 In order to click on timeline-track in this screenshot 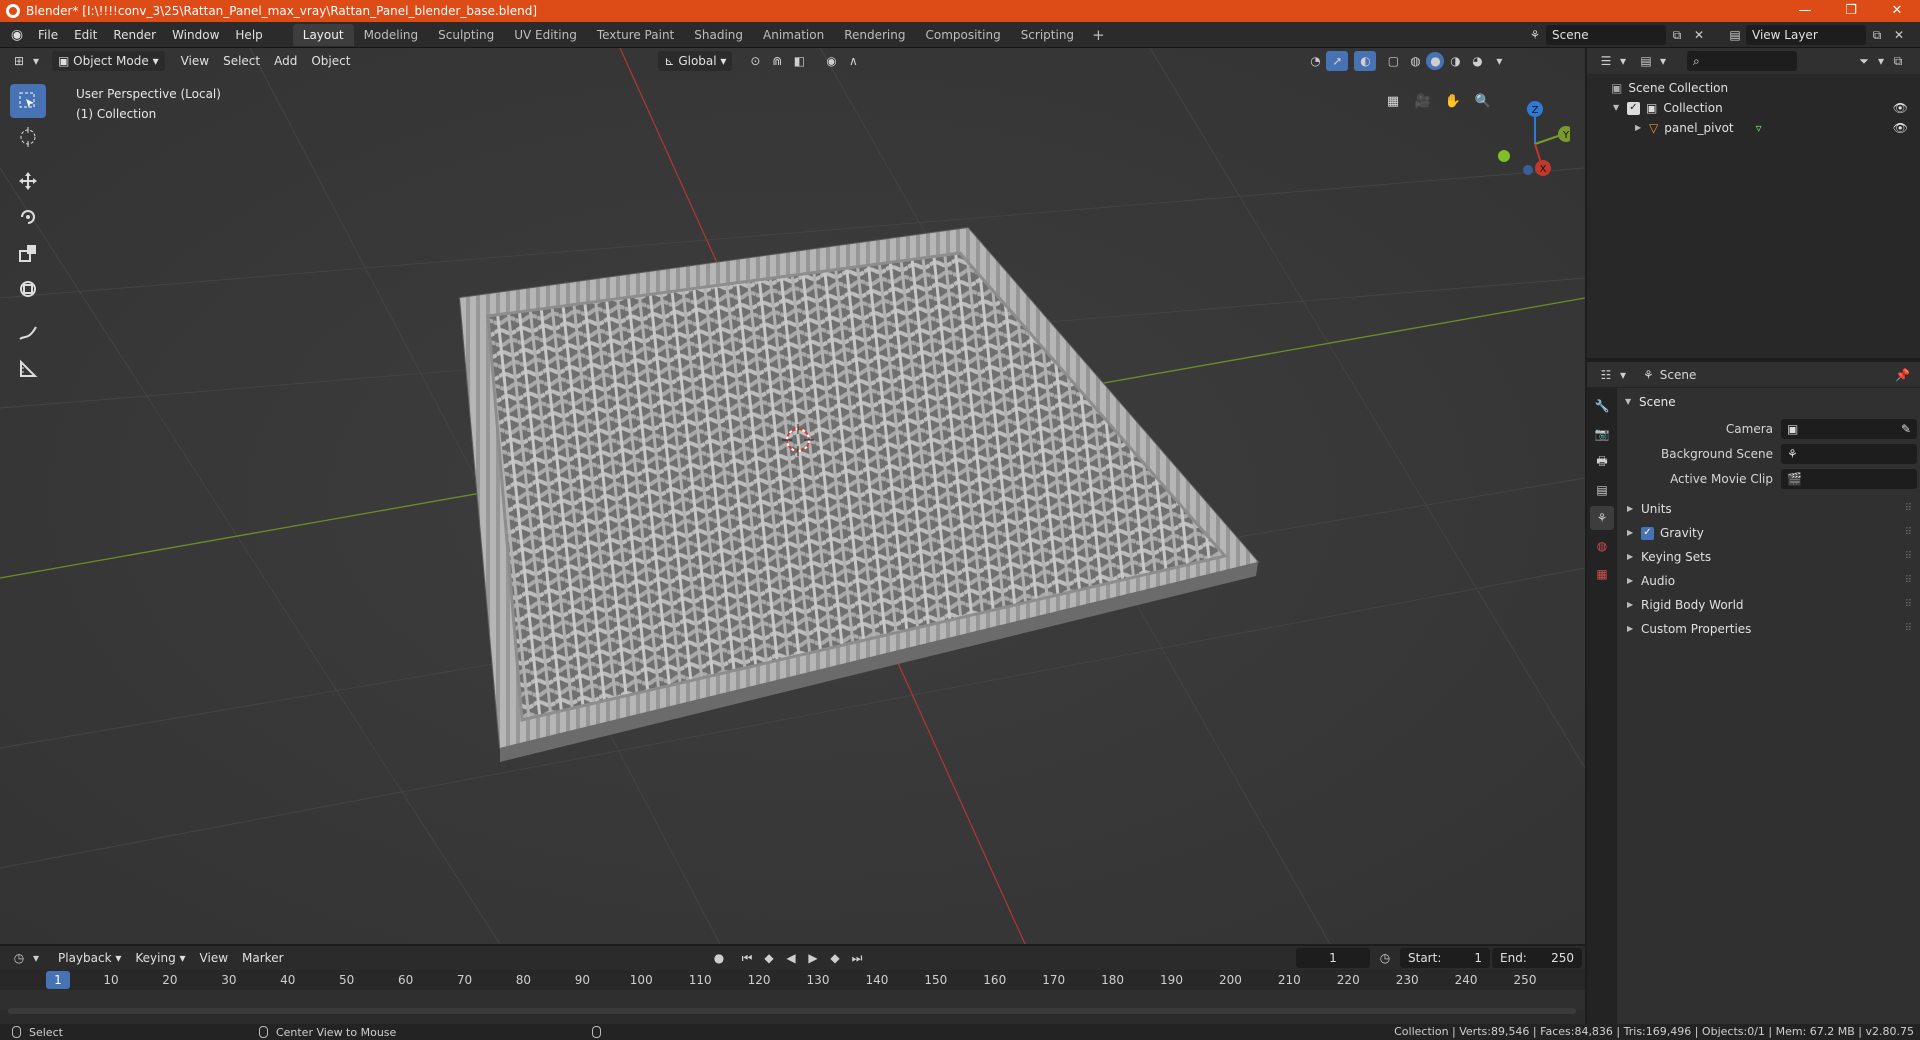, I will do `click(792, 1000)`.